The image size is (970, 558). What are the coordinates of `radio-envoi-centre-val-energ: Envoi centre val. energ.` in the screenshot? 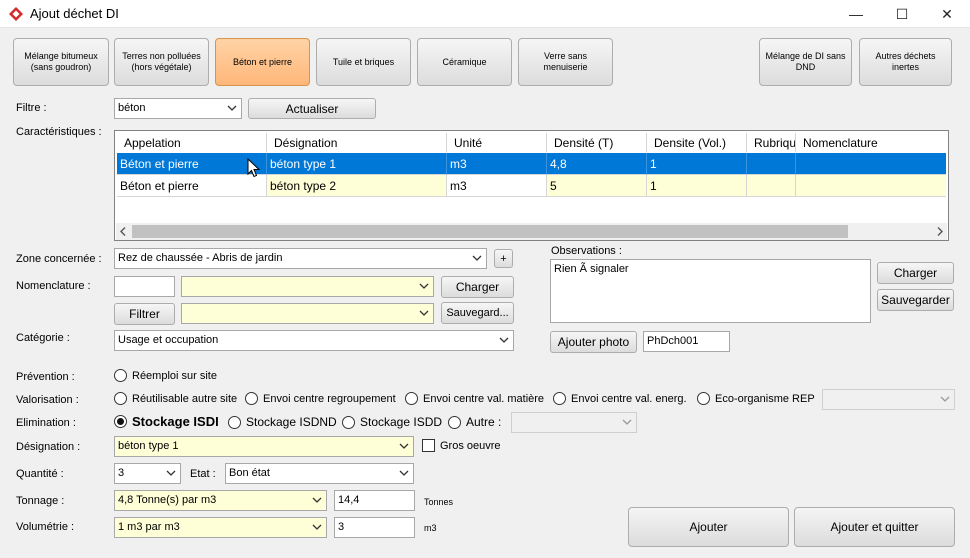 It's located at (620, 398).